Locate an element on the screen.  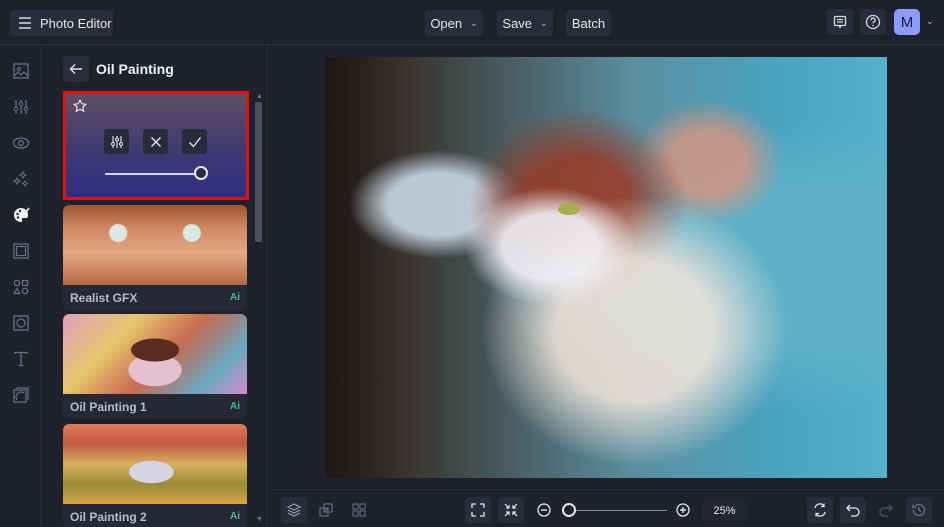
user-avatar: M is located at coordinates (907, 22).